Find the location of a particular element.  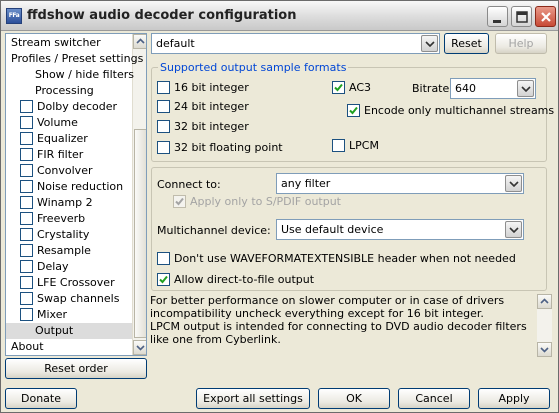

tree-item: Profiles / Preset settings is located at coordinates (74, 59).